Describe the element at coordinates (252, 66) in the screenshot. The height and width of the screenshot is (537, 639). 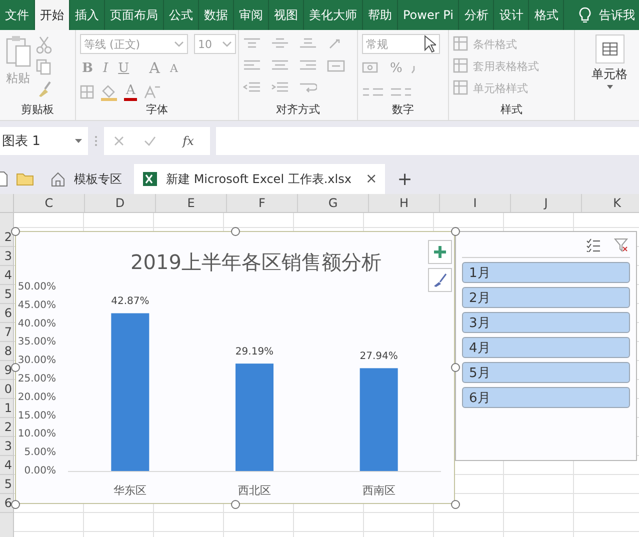
I see `align-left-icon` at that location.